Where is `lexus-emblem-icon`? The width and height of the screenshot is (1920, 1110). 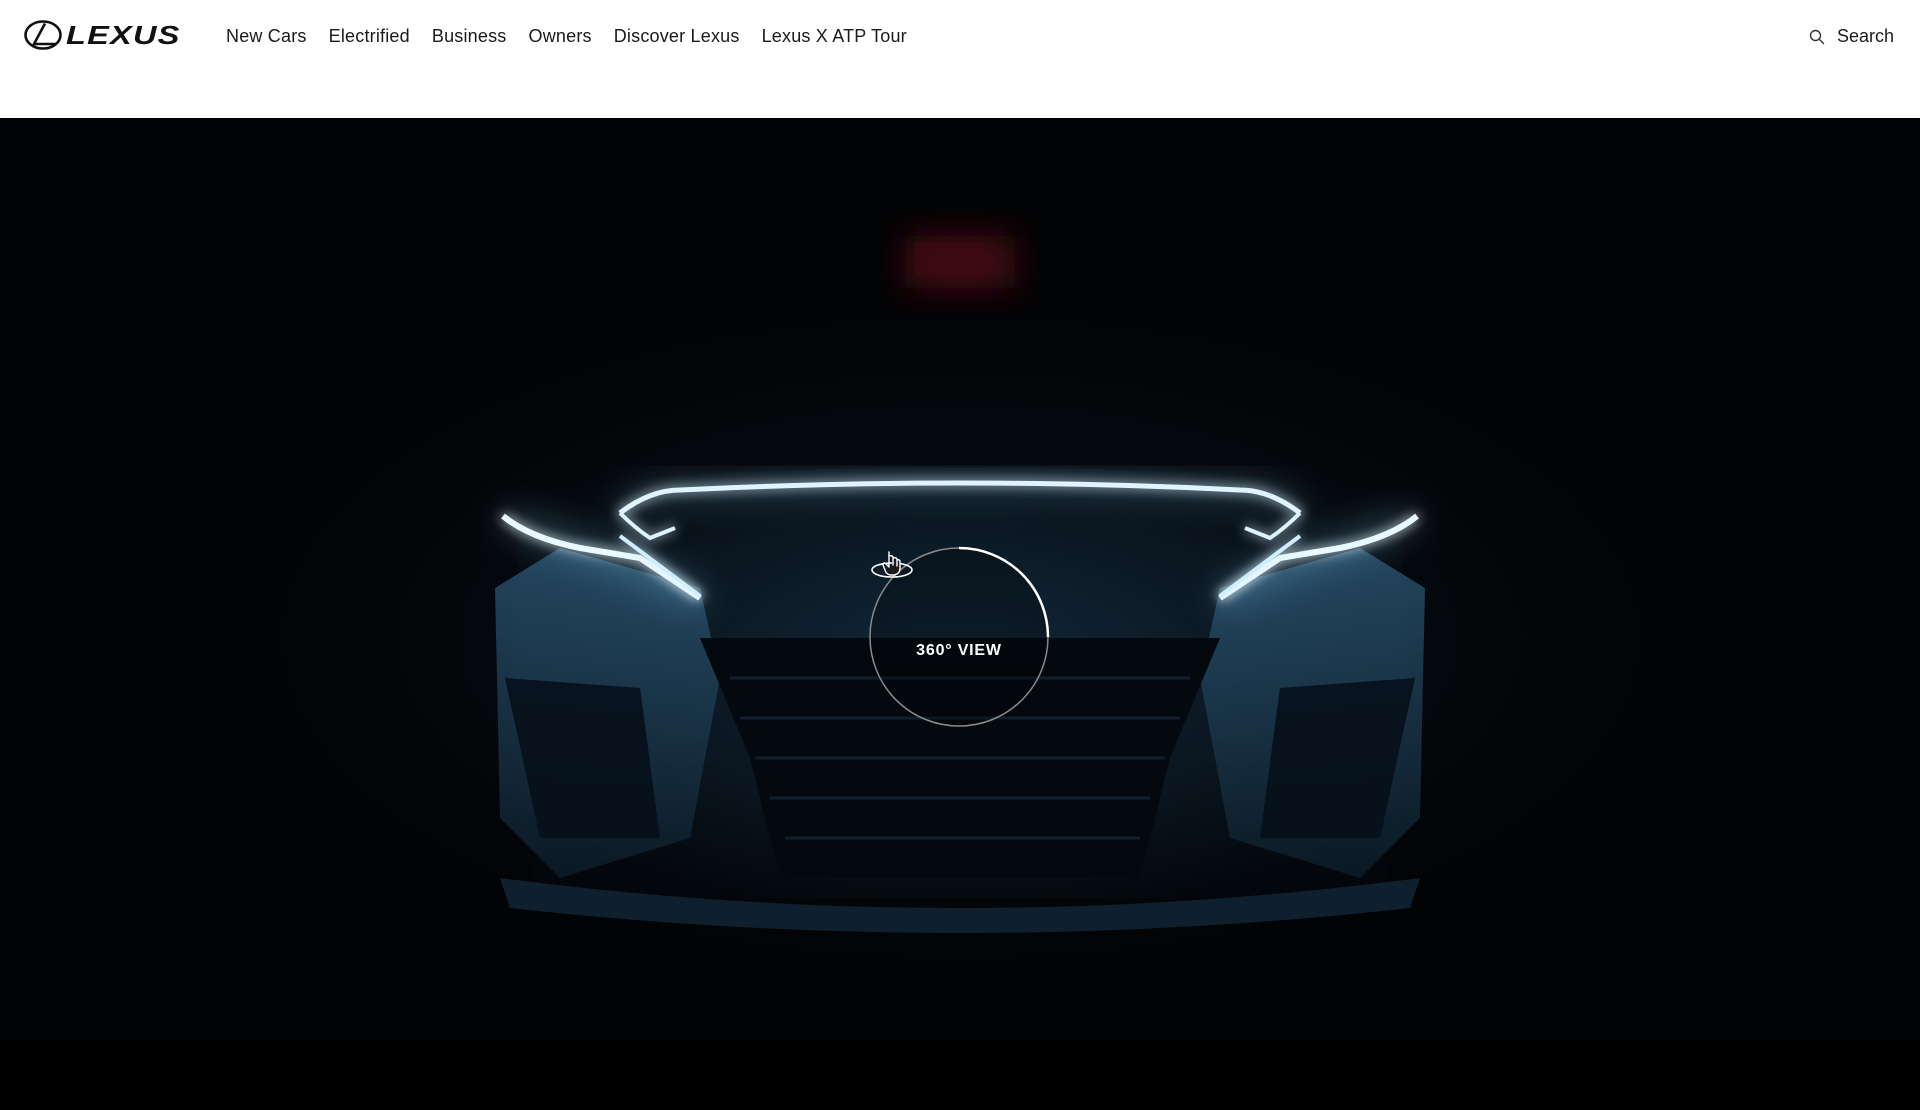 lexus-emblem-icon is located at coordinates (43, 35).